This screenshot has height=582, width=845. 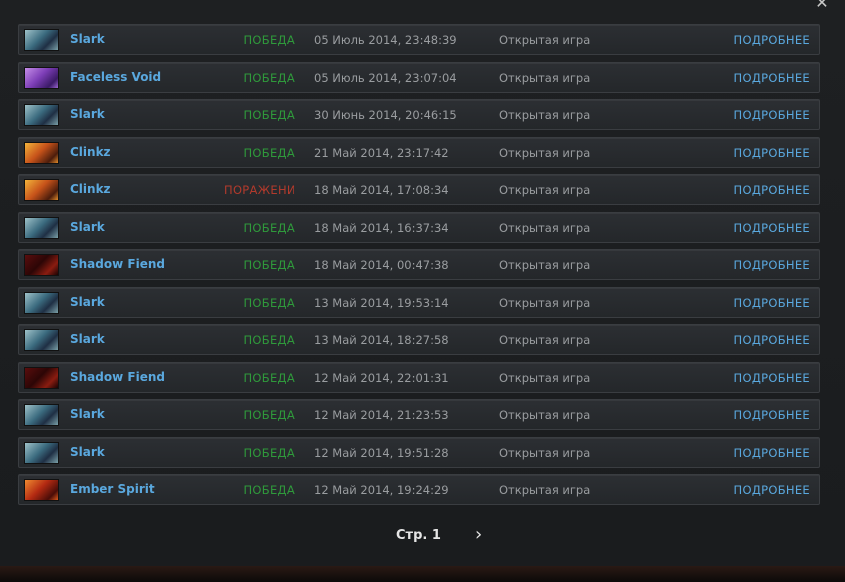 What do you see at coordinates (115, 77) in the screenshot?
I see `hero-name: Faceless Void` at bounding box center [115, 77].